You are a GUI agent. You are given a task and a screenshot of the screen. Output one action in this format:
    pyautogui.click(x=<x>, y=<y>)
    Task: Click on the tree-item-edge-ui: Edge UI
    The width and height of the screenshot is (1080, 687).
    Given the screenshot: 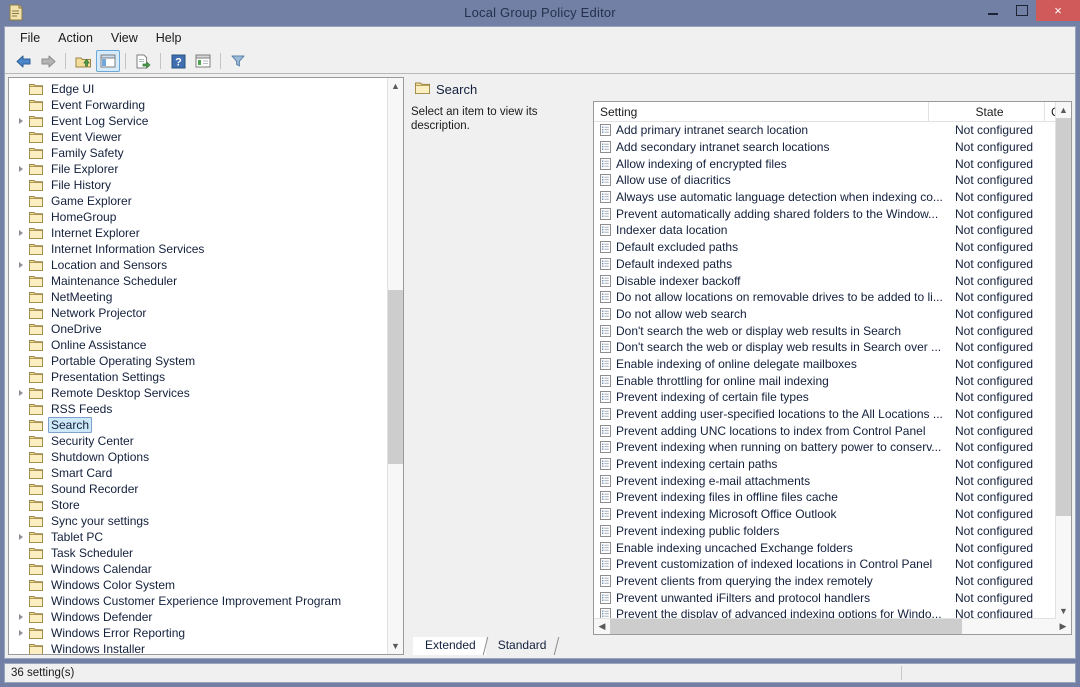 What is the action you would take?
    pyautogui.click(x=206, y=89)
    